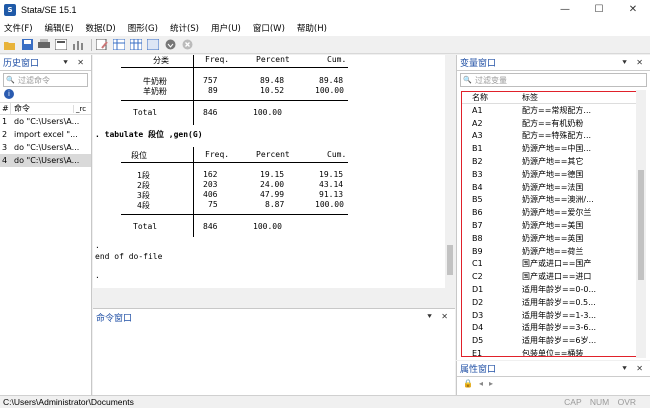 This screenshot has width=650, height=408. What do you see at coordinates (553, 80) in the screenshot?
I see `variables-filter-input: 🔍 过滤变量` at bounding box center [553, 80].